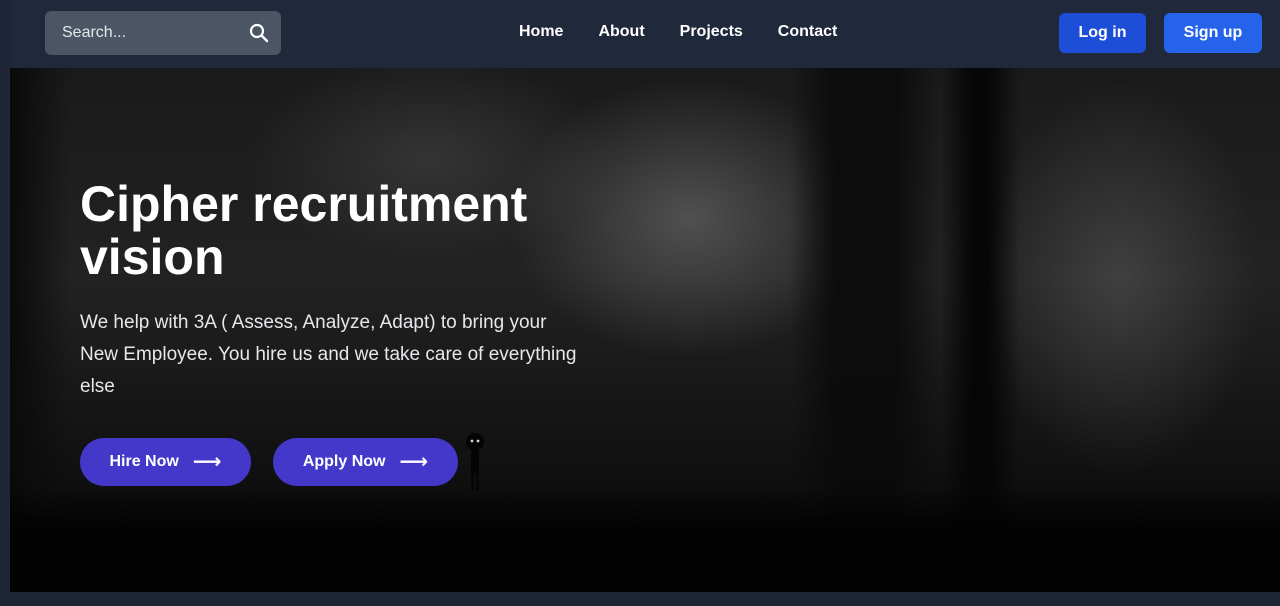 Image resolution: width=1280 pixels, height=606 pixels. Describe the element at coordinates (475, 461) in the screenshot. I see `silhouette-figure-image` at that location.